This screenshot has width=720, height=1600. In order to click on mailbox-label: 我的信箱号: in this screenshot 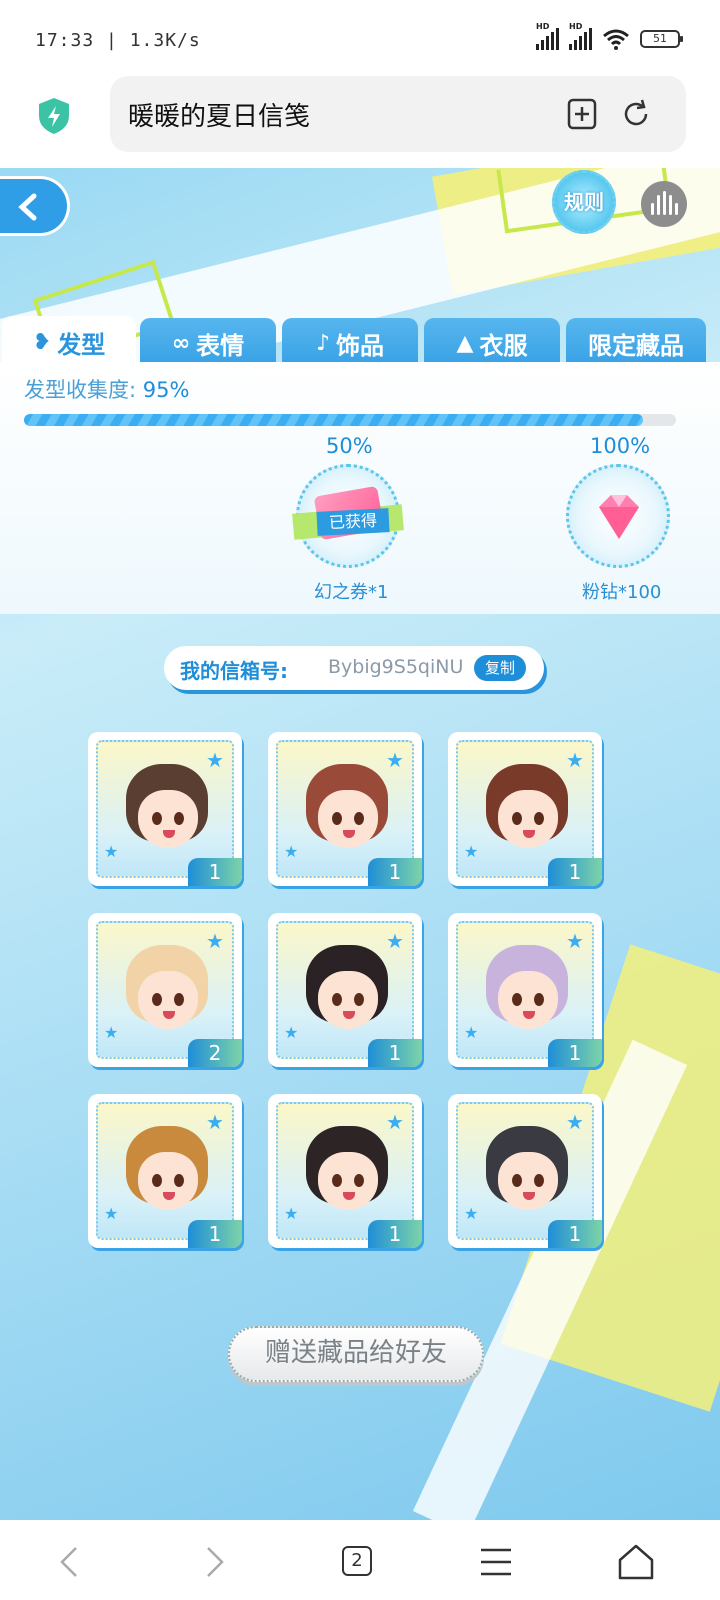, I will do `click(234, 671)`.